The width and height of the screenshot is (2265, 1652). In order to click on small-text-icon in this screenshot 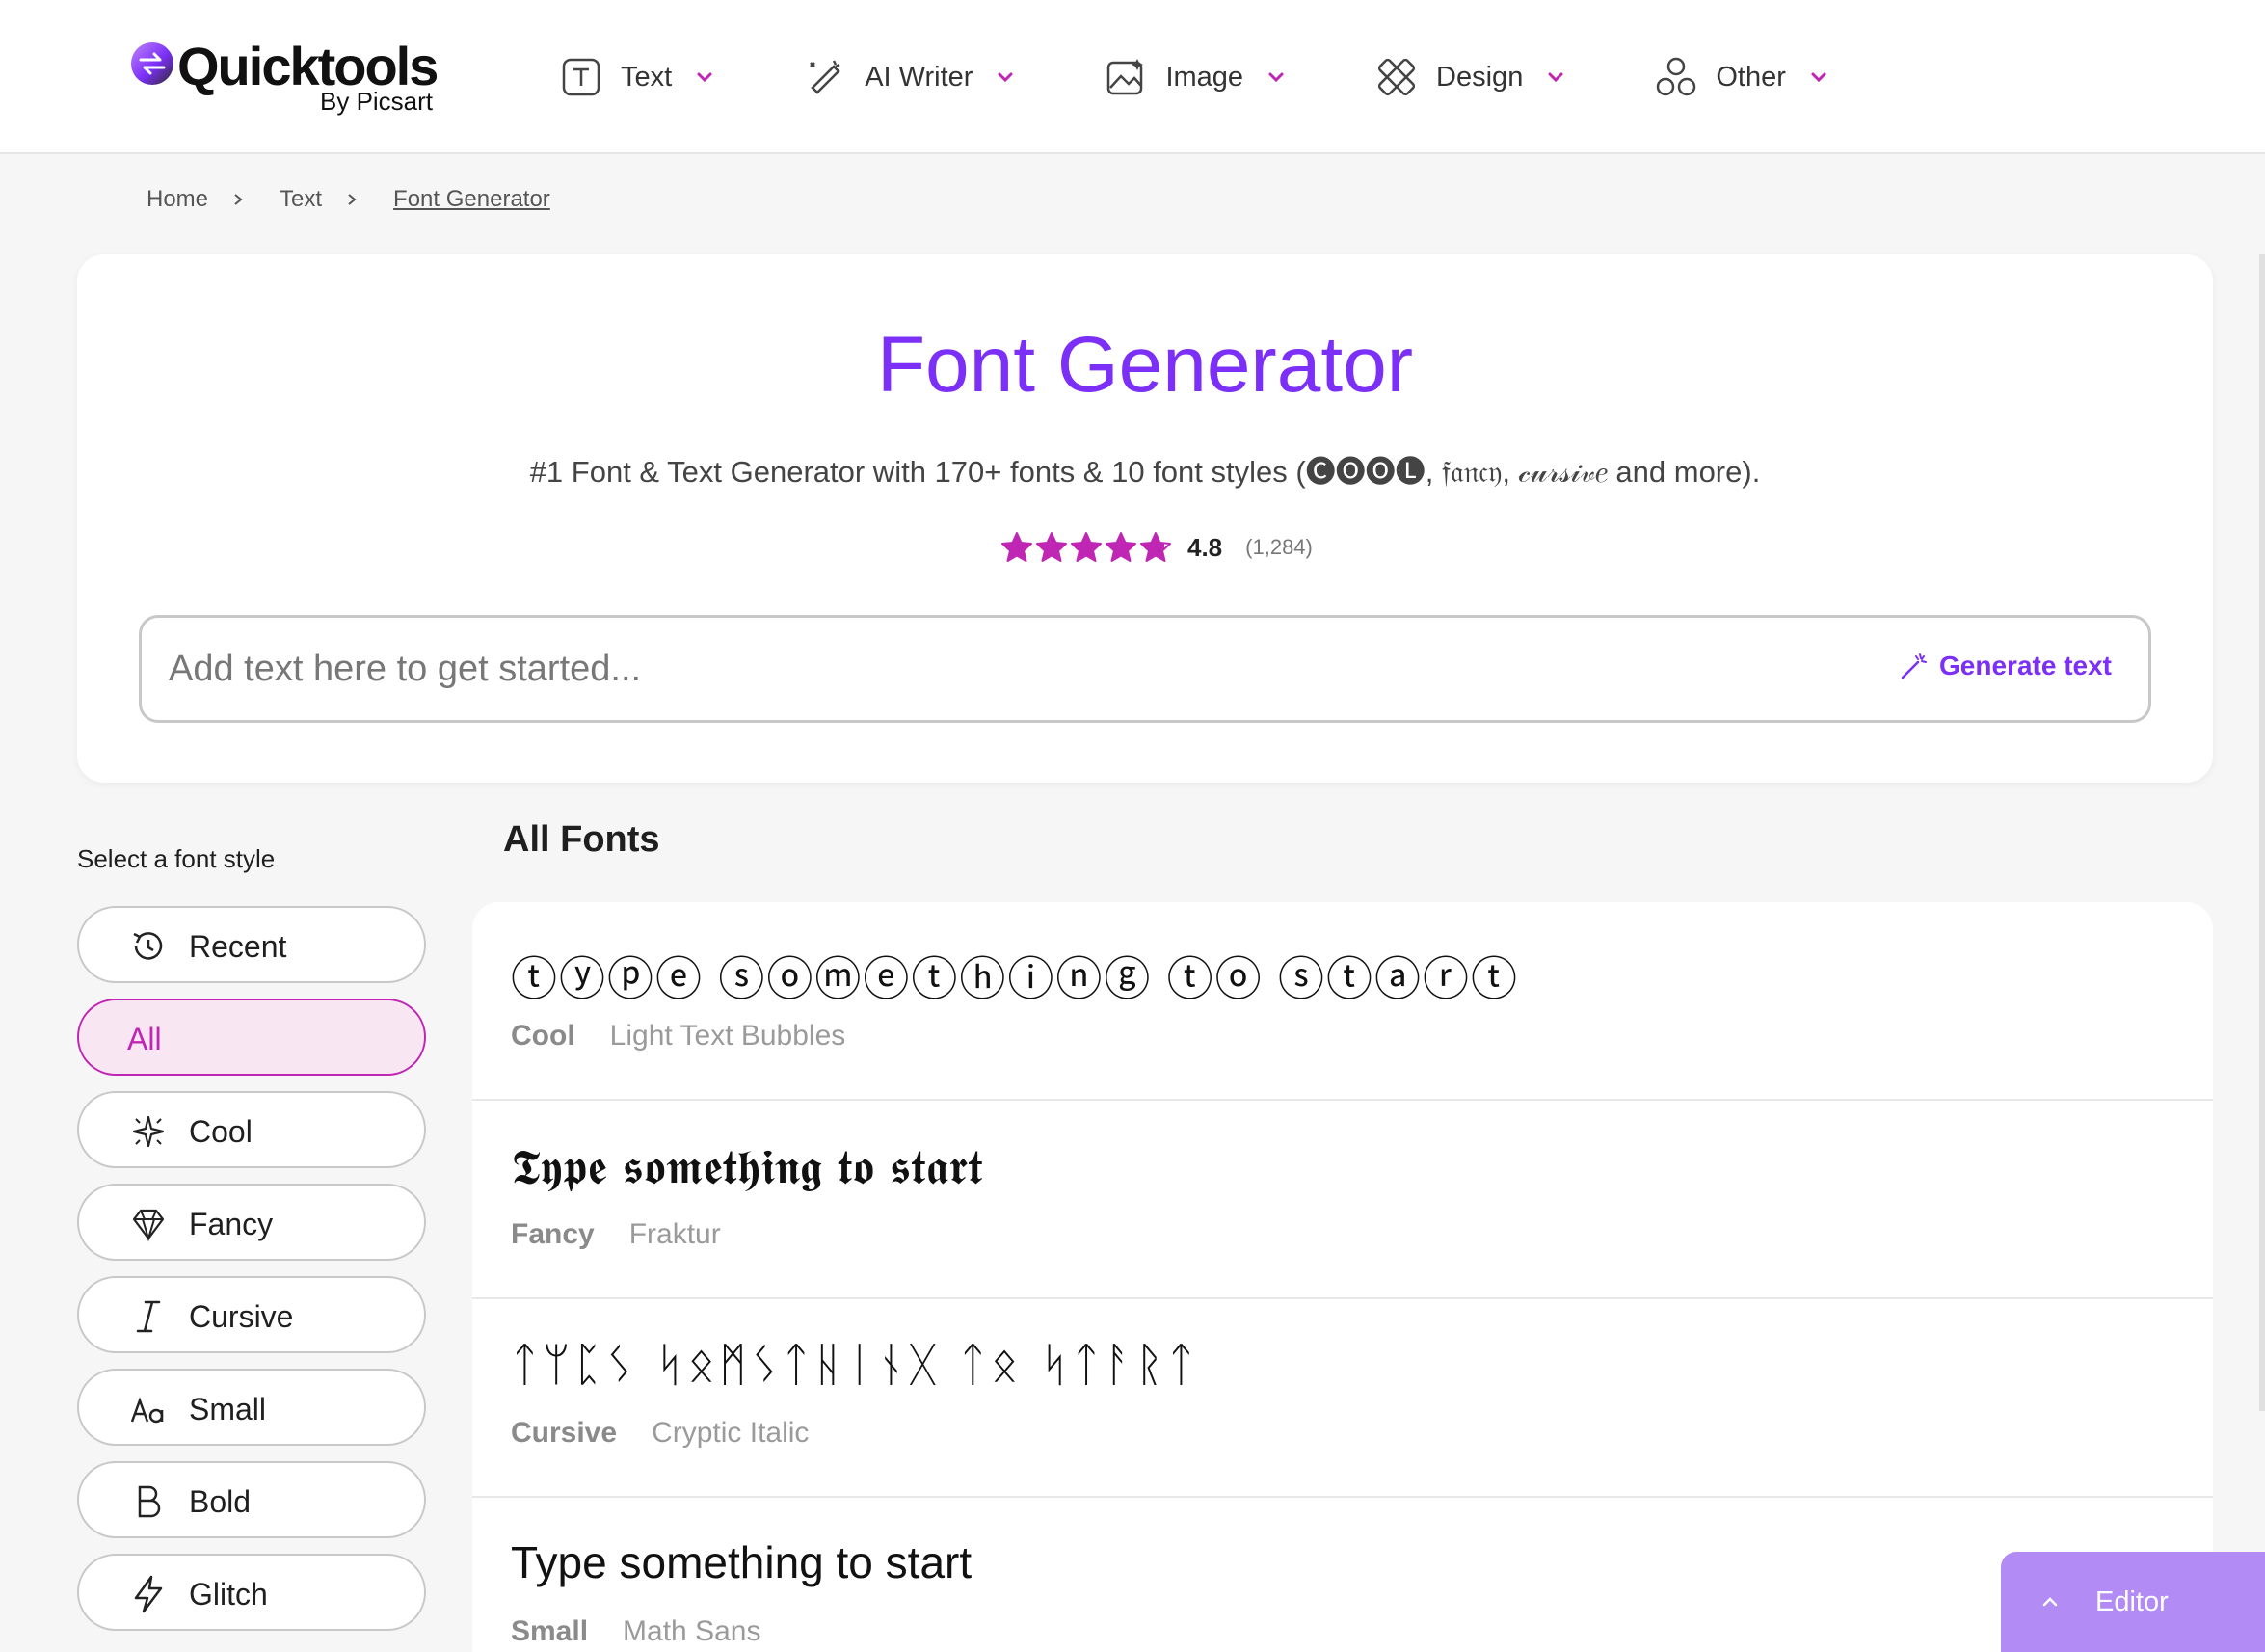, I will do `click(148, 1409)`.